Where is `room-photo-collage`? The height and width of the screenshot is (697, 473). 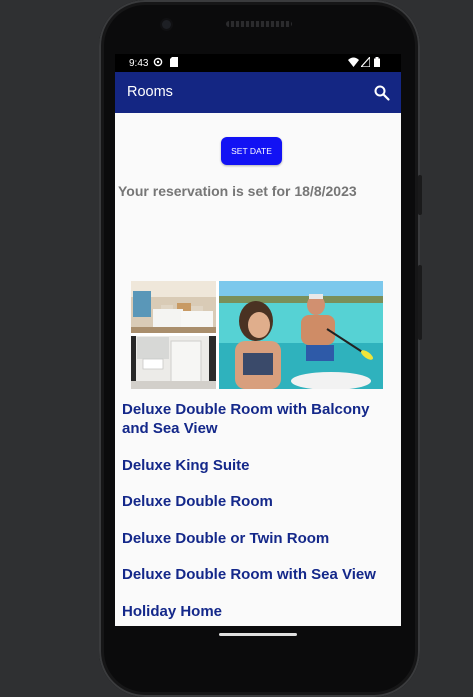
room-photo-collage is located at coordinates (257, 335).